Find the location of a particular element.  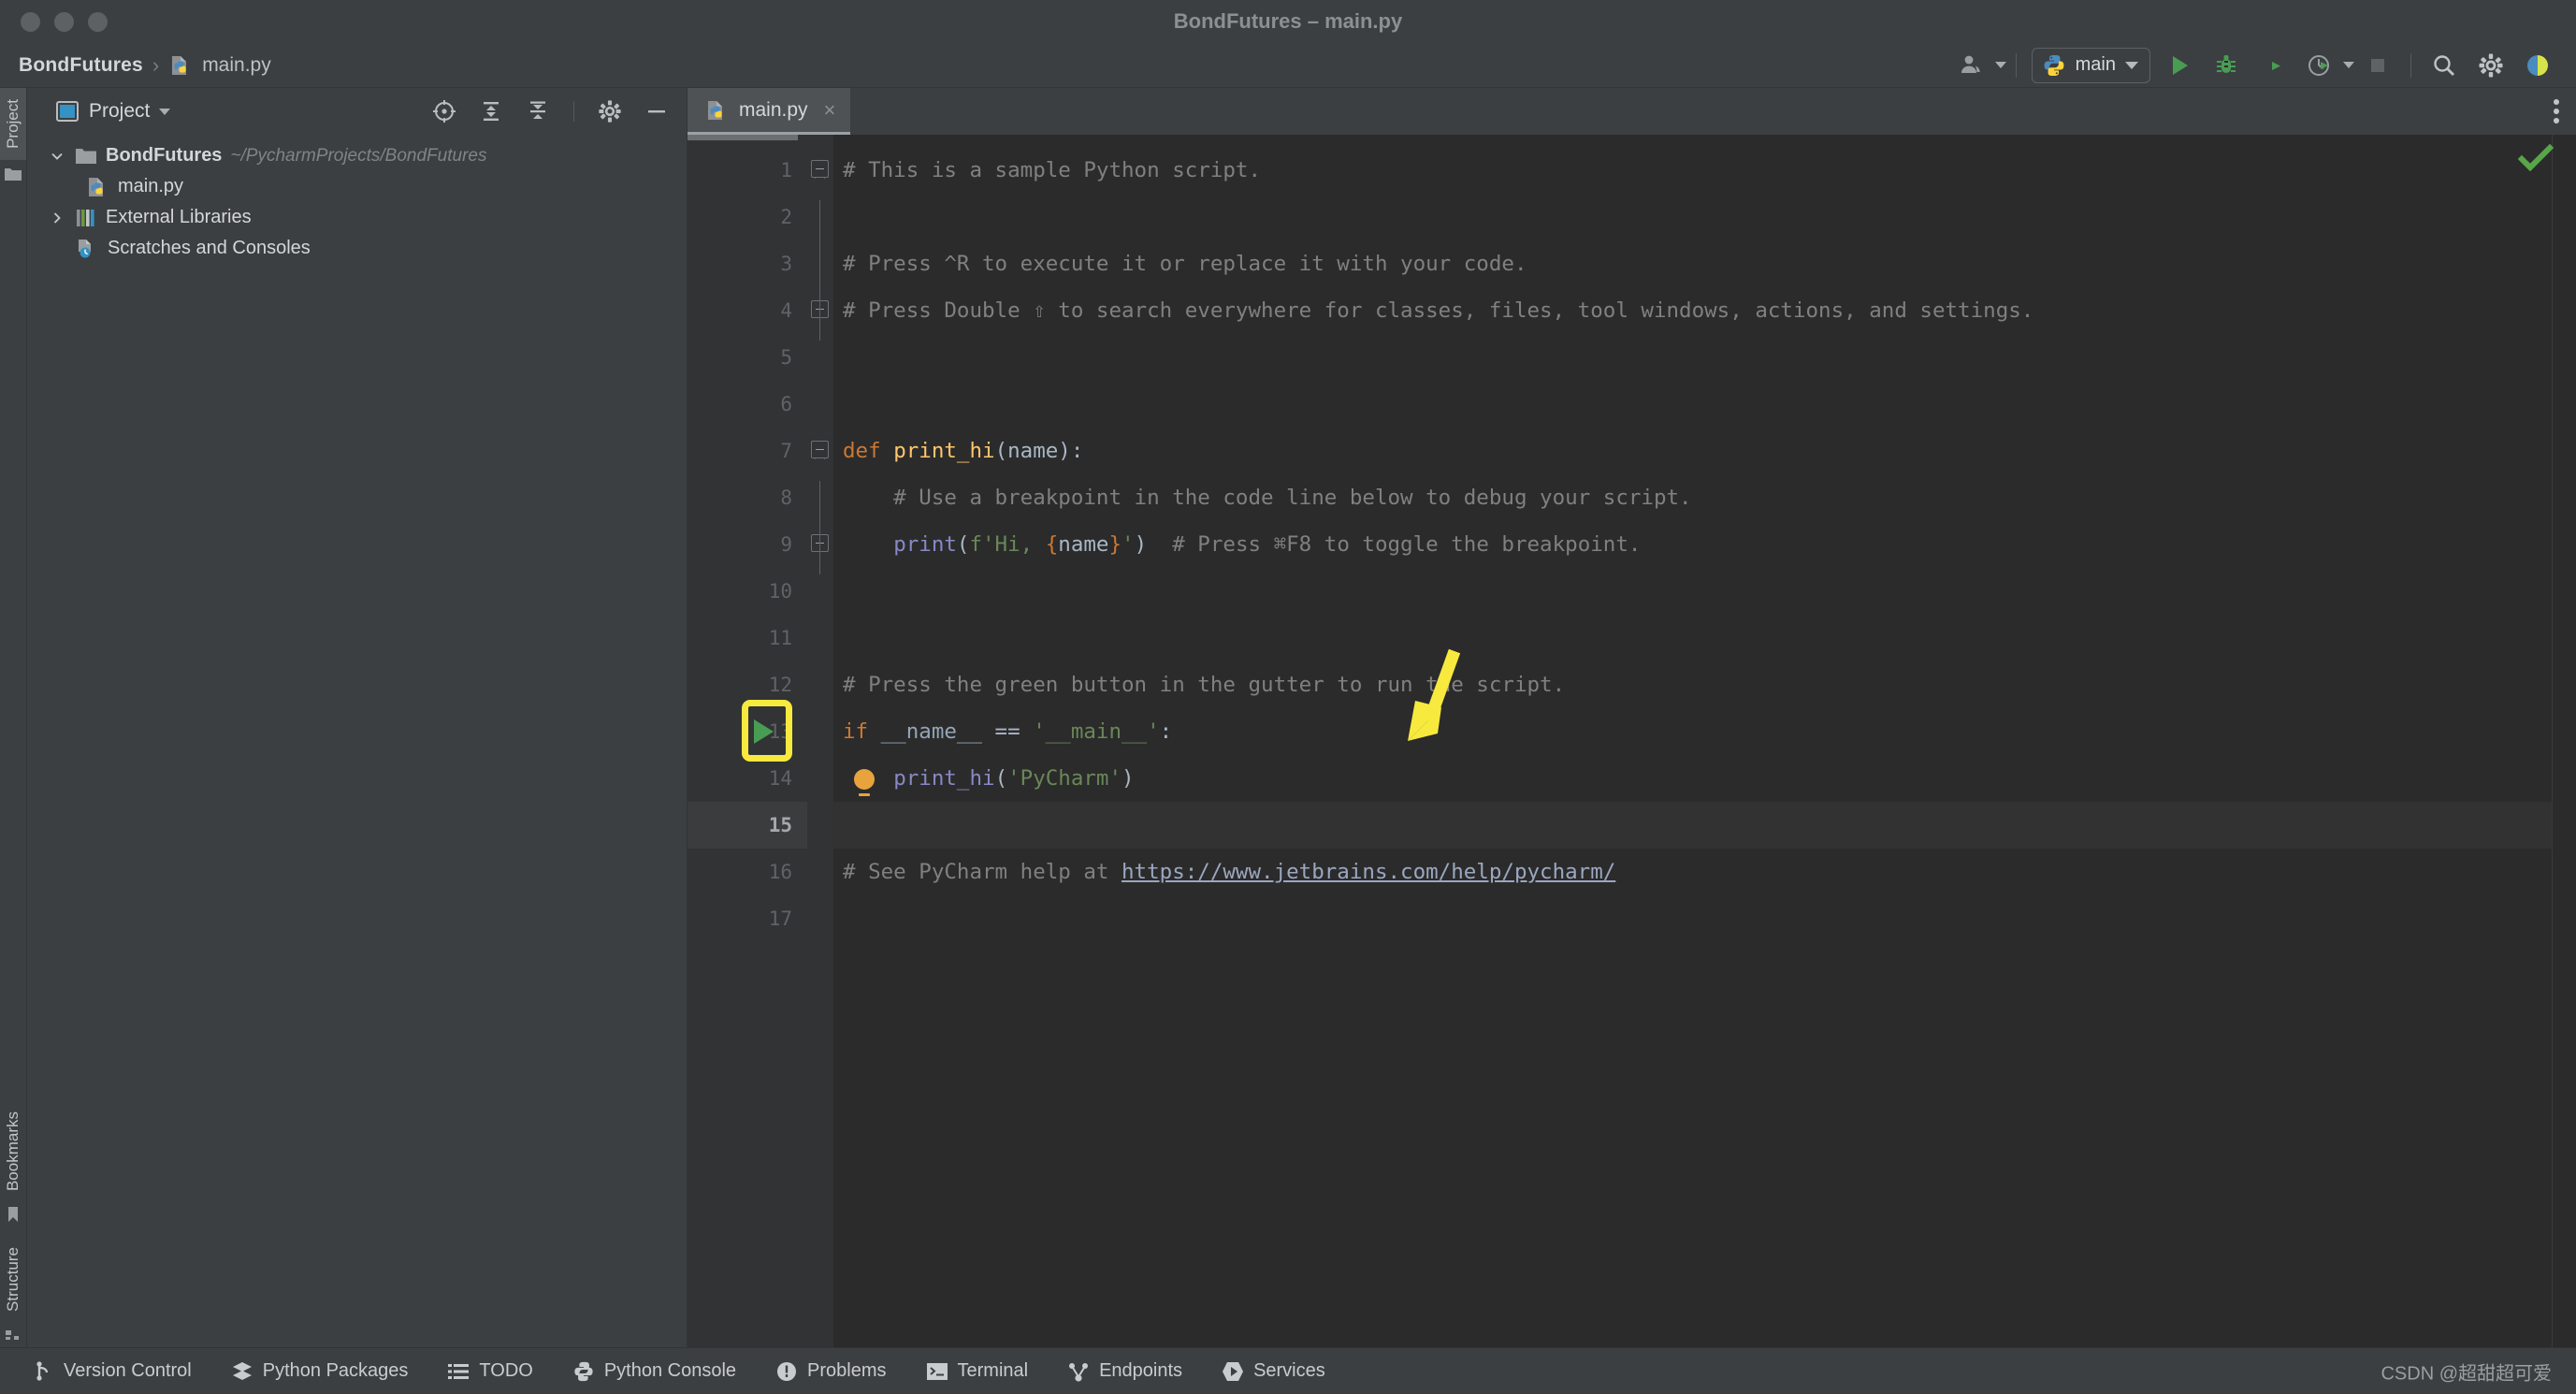

line-number: 12 is located at coordinates (780, 685).